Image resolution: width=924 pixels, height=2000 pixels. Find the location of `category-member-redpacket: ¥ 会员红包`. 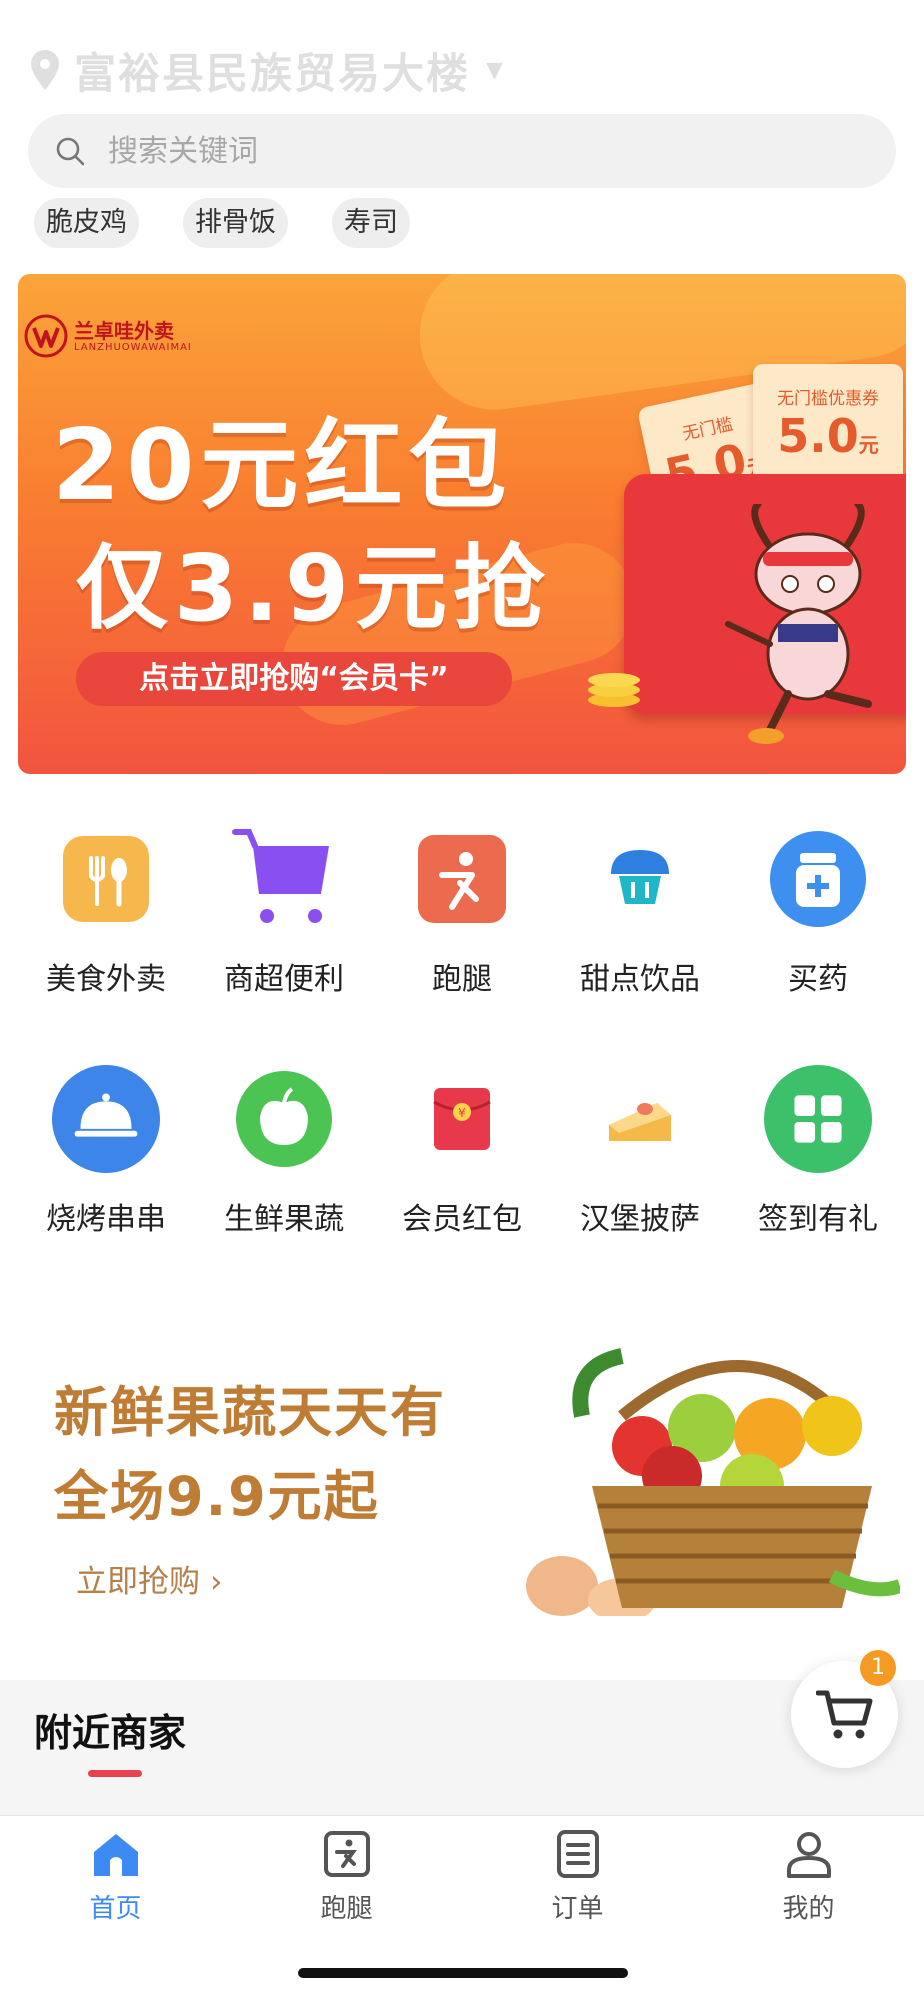

category-member-redpacket: ¥ 会员红包 is located at coordinates (462, 1160).